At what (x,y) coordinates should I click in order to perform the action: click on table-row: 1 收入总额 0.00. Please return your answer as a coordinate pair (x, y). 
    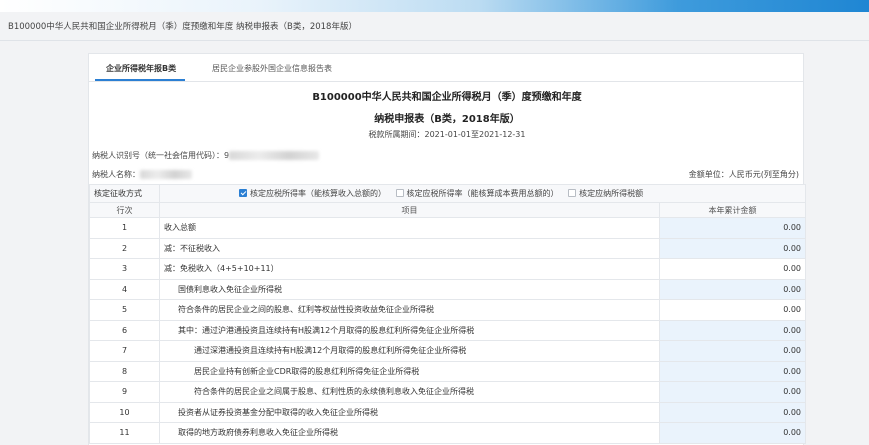
    Looking at the image, I should click on (447, 228).